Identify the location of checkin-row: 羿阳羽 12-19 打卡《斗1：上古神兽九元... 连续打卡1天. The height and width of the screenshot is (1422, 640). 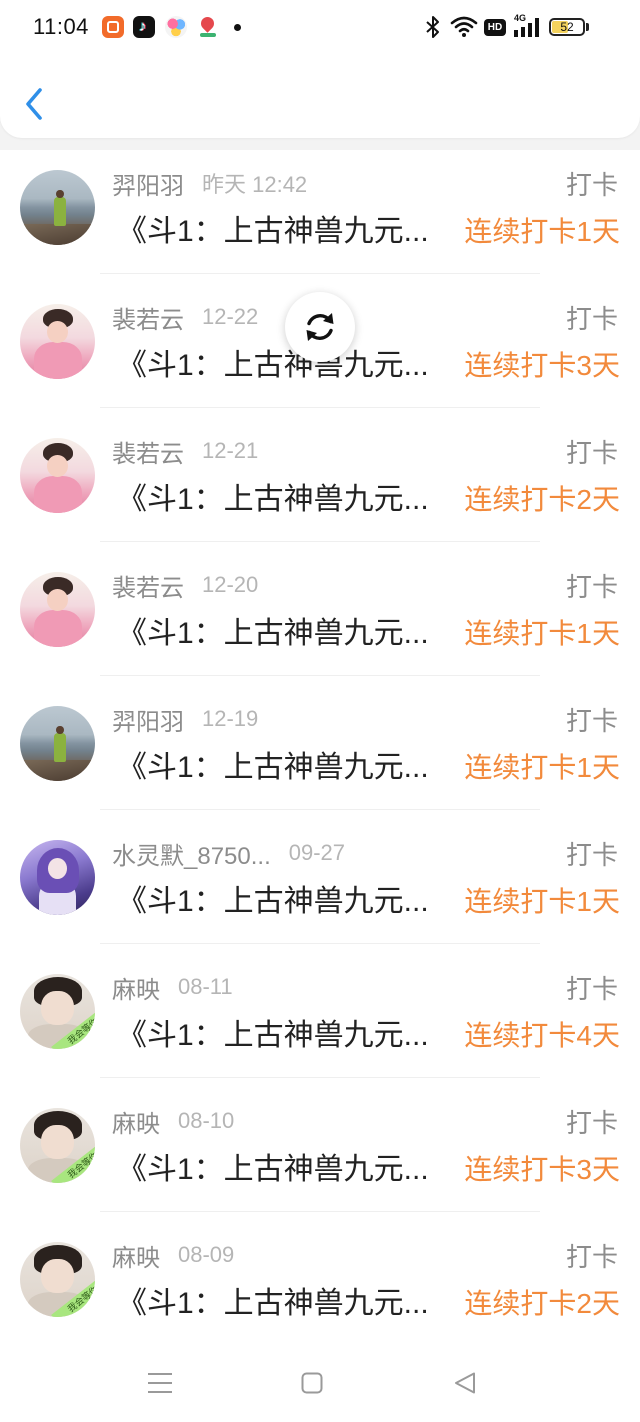
(320, 743).